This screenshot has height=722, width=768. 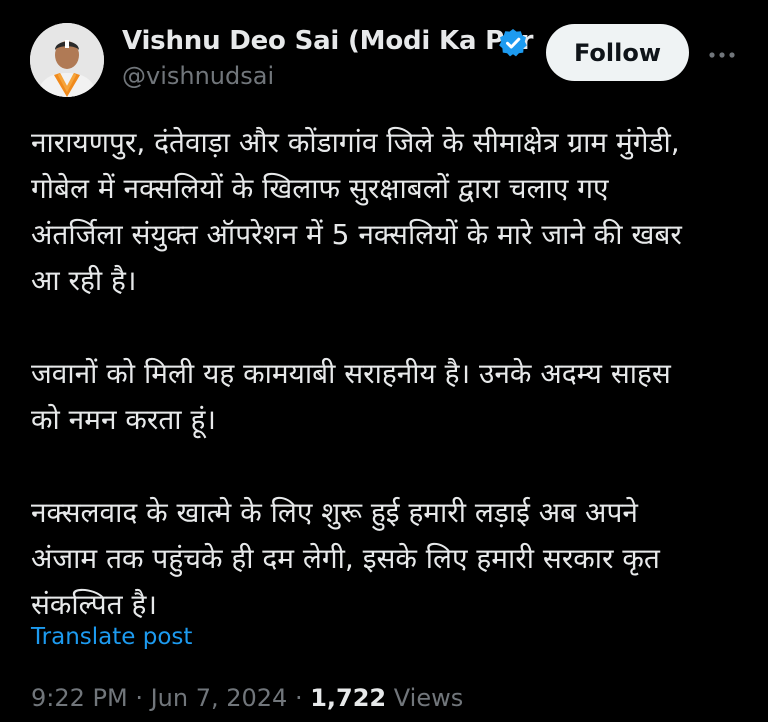 I want to click on author-avatar, so click(x=67, y=60).